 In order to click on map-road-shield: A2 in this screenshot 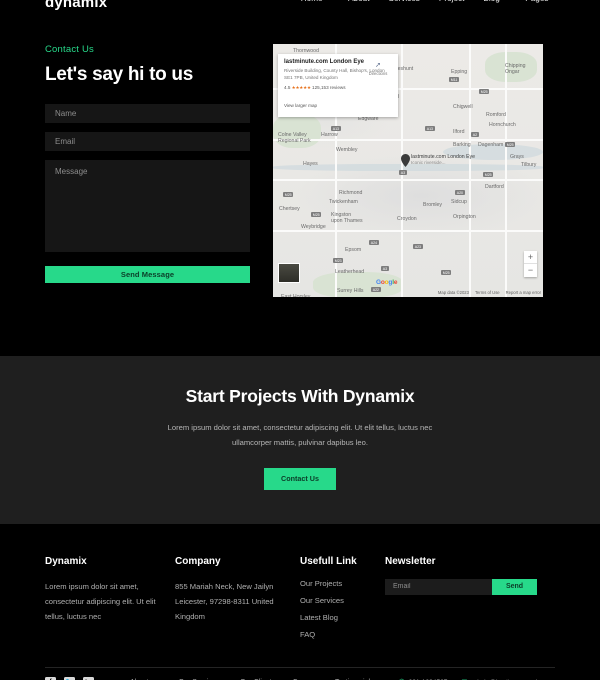, I will do `click(475, 134)`.